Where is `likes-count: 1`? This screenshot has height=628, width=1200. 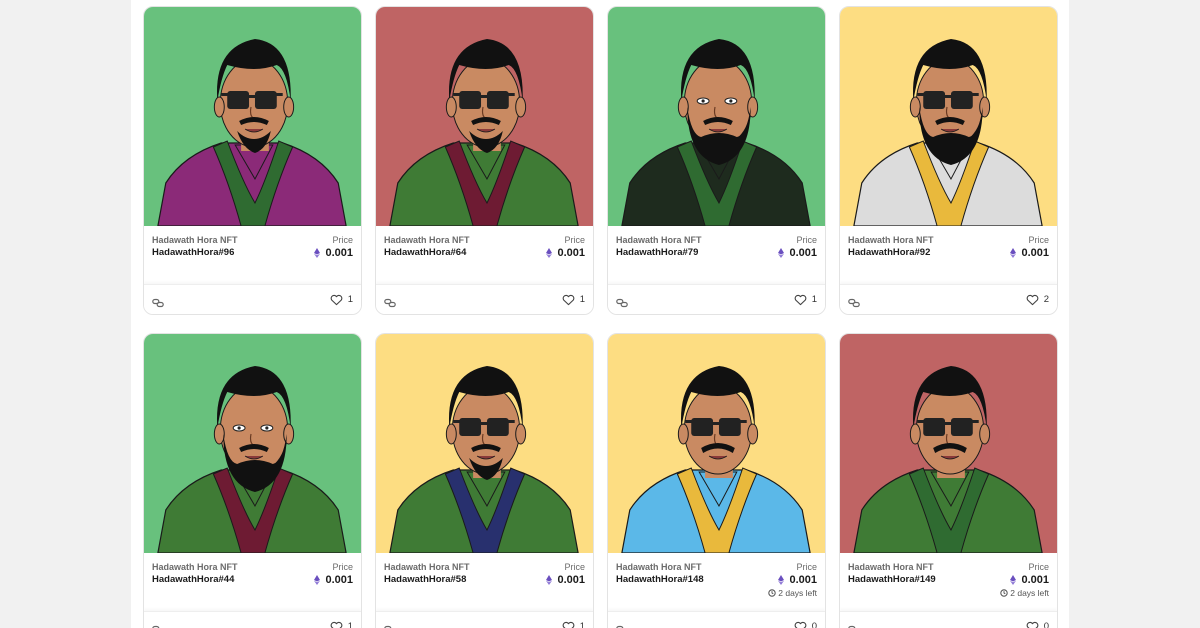
likes-count: 1 is located at coordinates (350, 299).